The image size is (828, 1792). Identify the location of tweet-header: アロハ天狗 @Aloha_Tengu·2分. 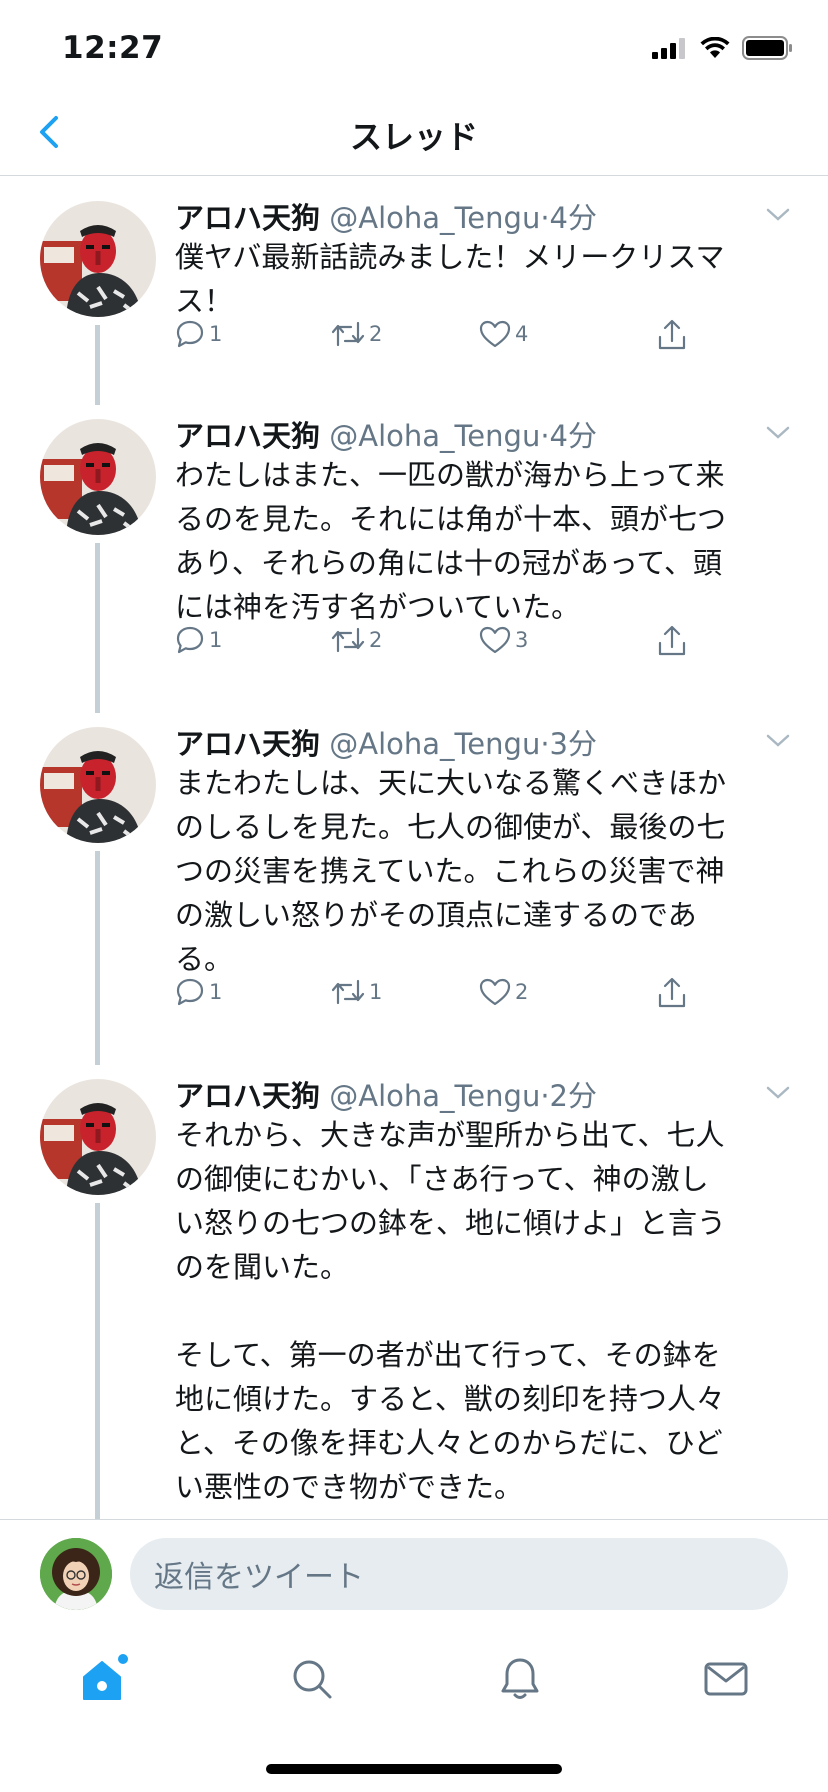
(386, 1094).